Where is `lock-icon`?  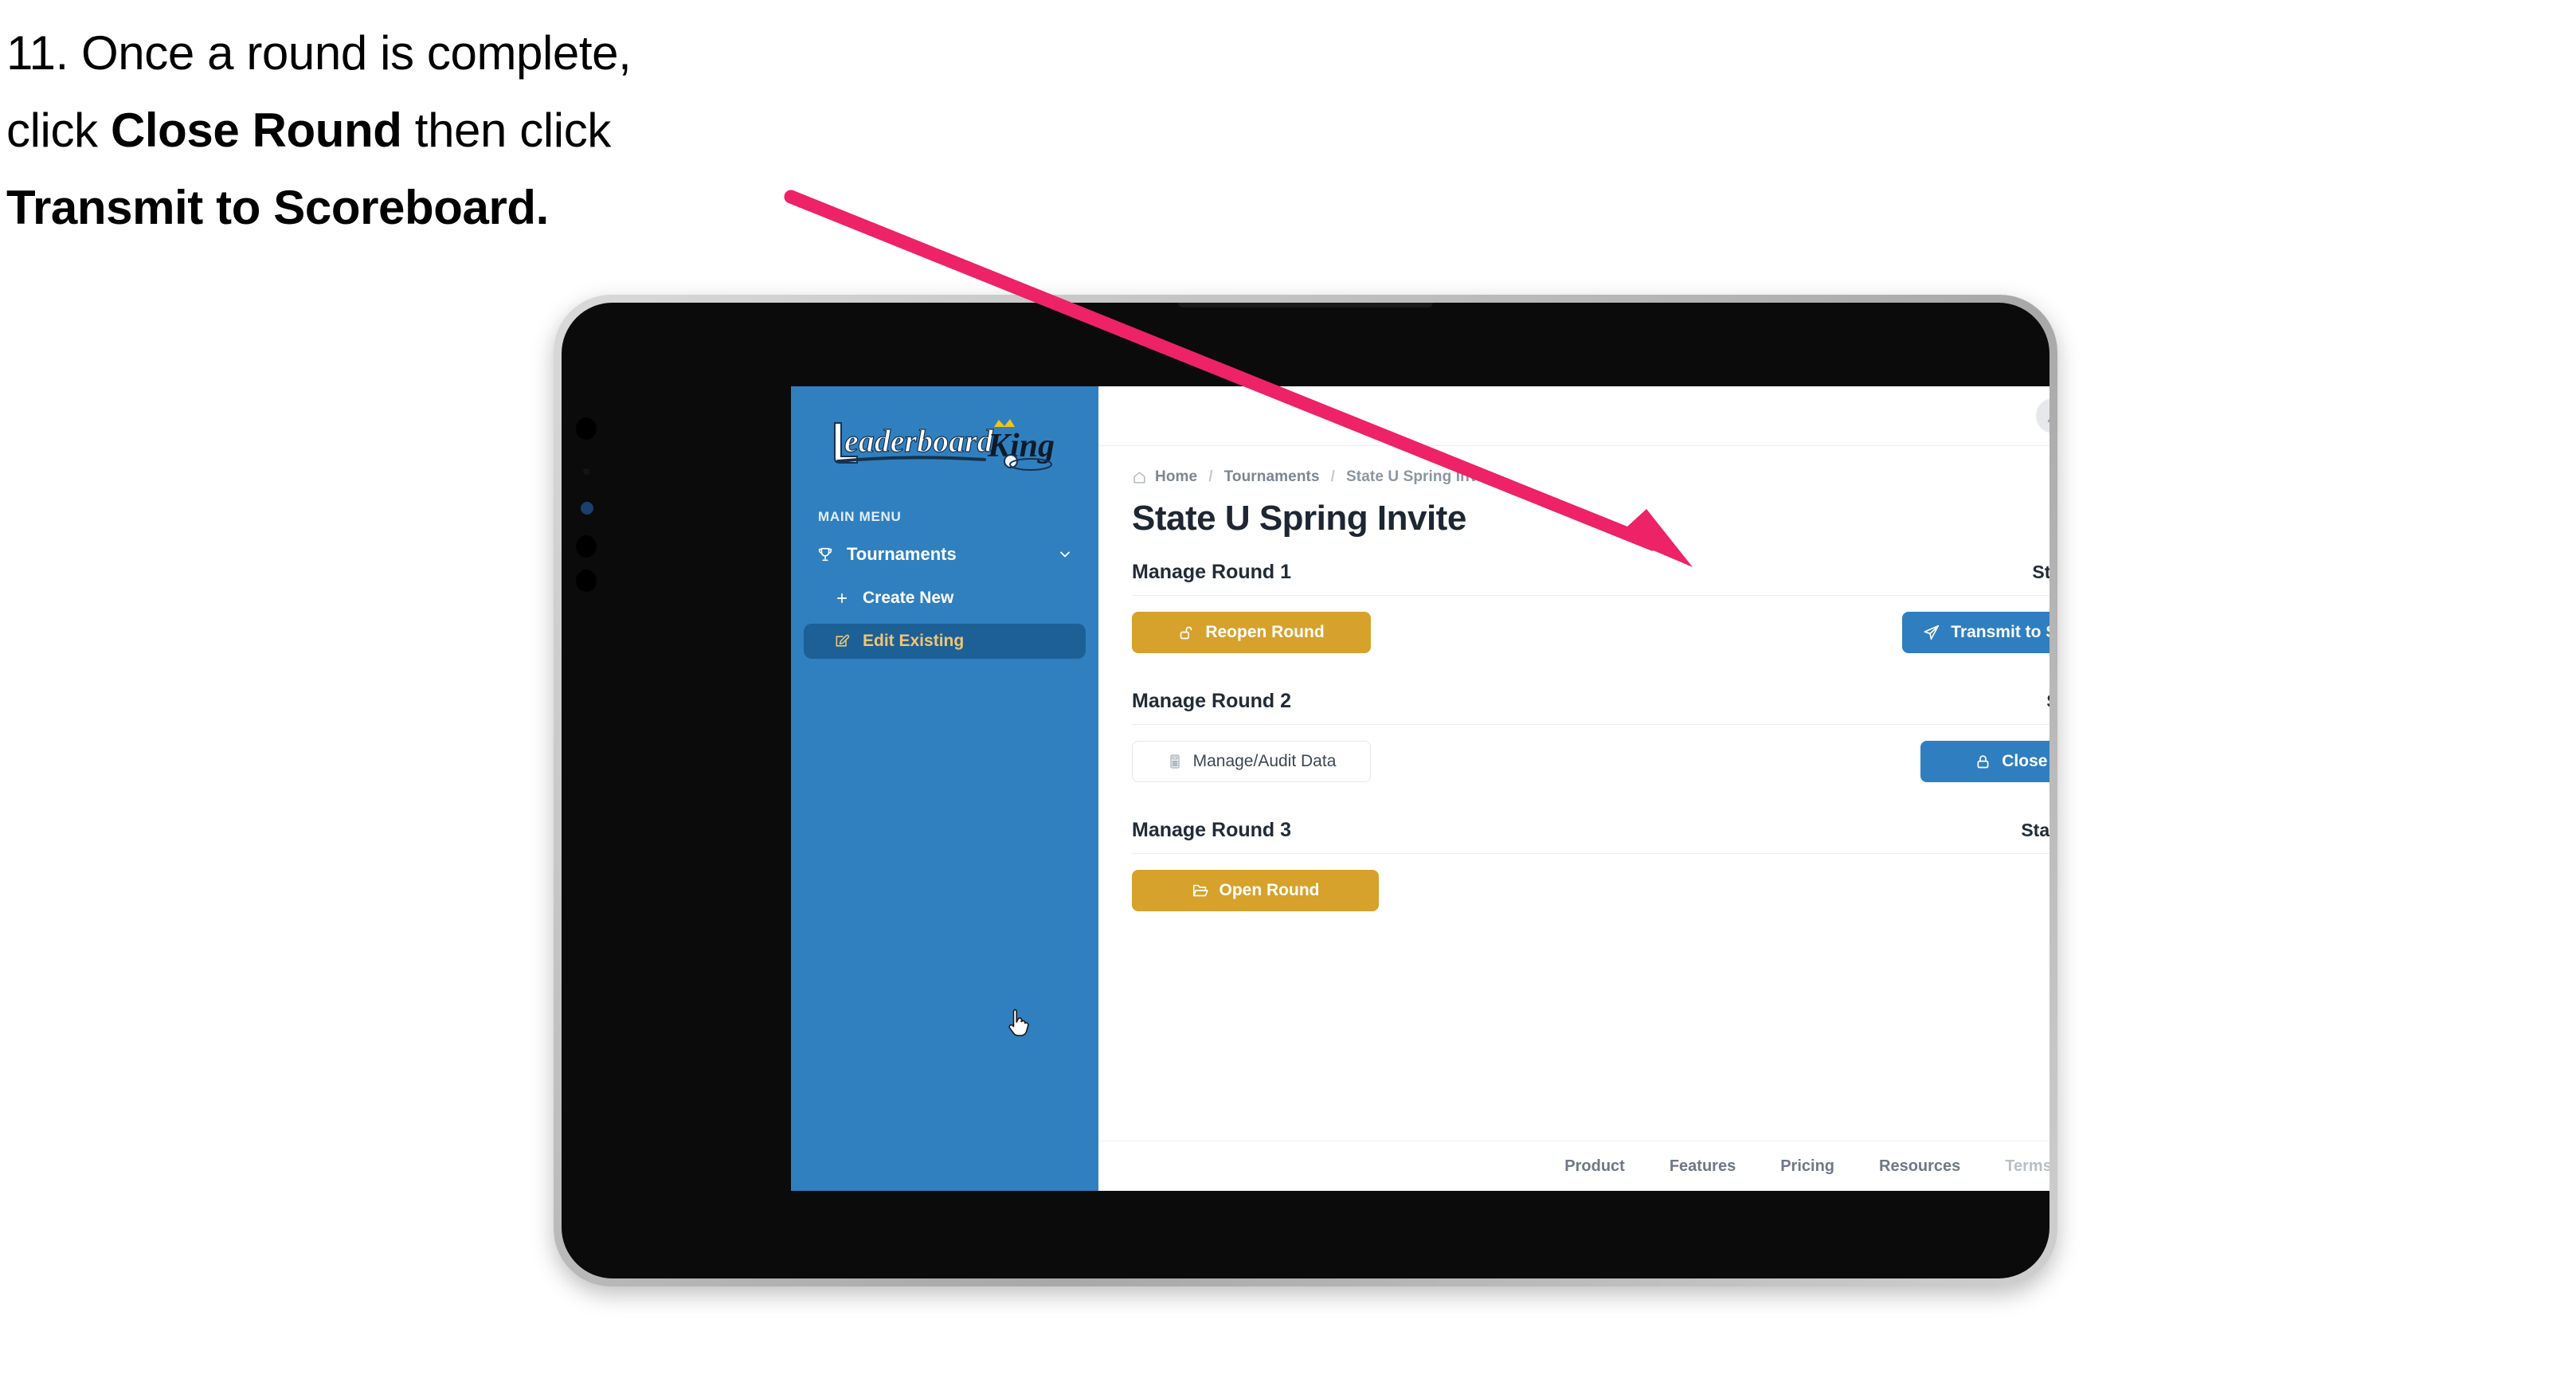
lock-icon is located at coordinates (1983, 762).